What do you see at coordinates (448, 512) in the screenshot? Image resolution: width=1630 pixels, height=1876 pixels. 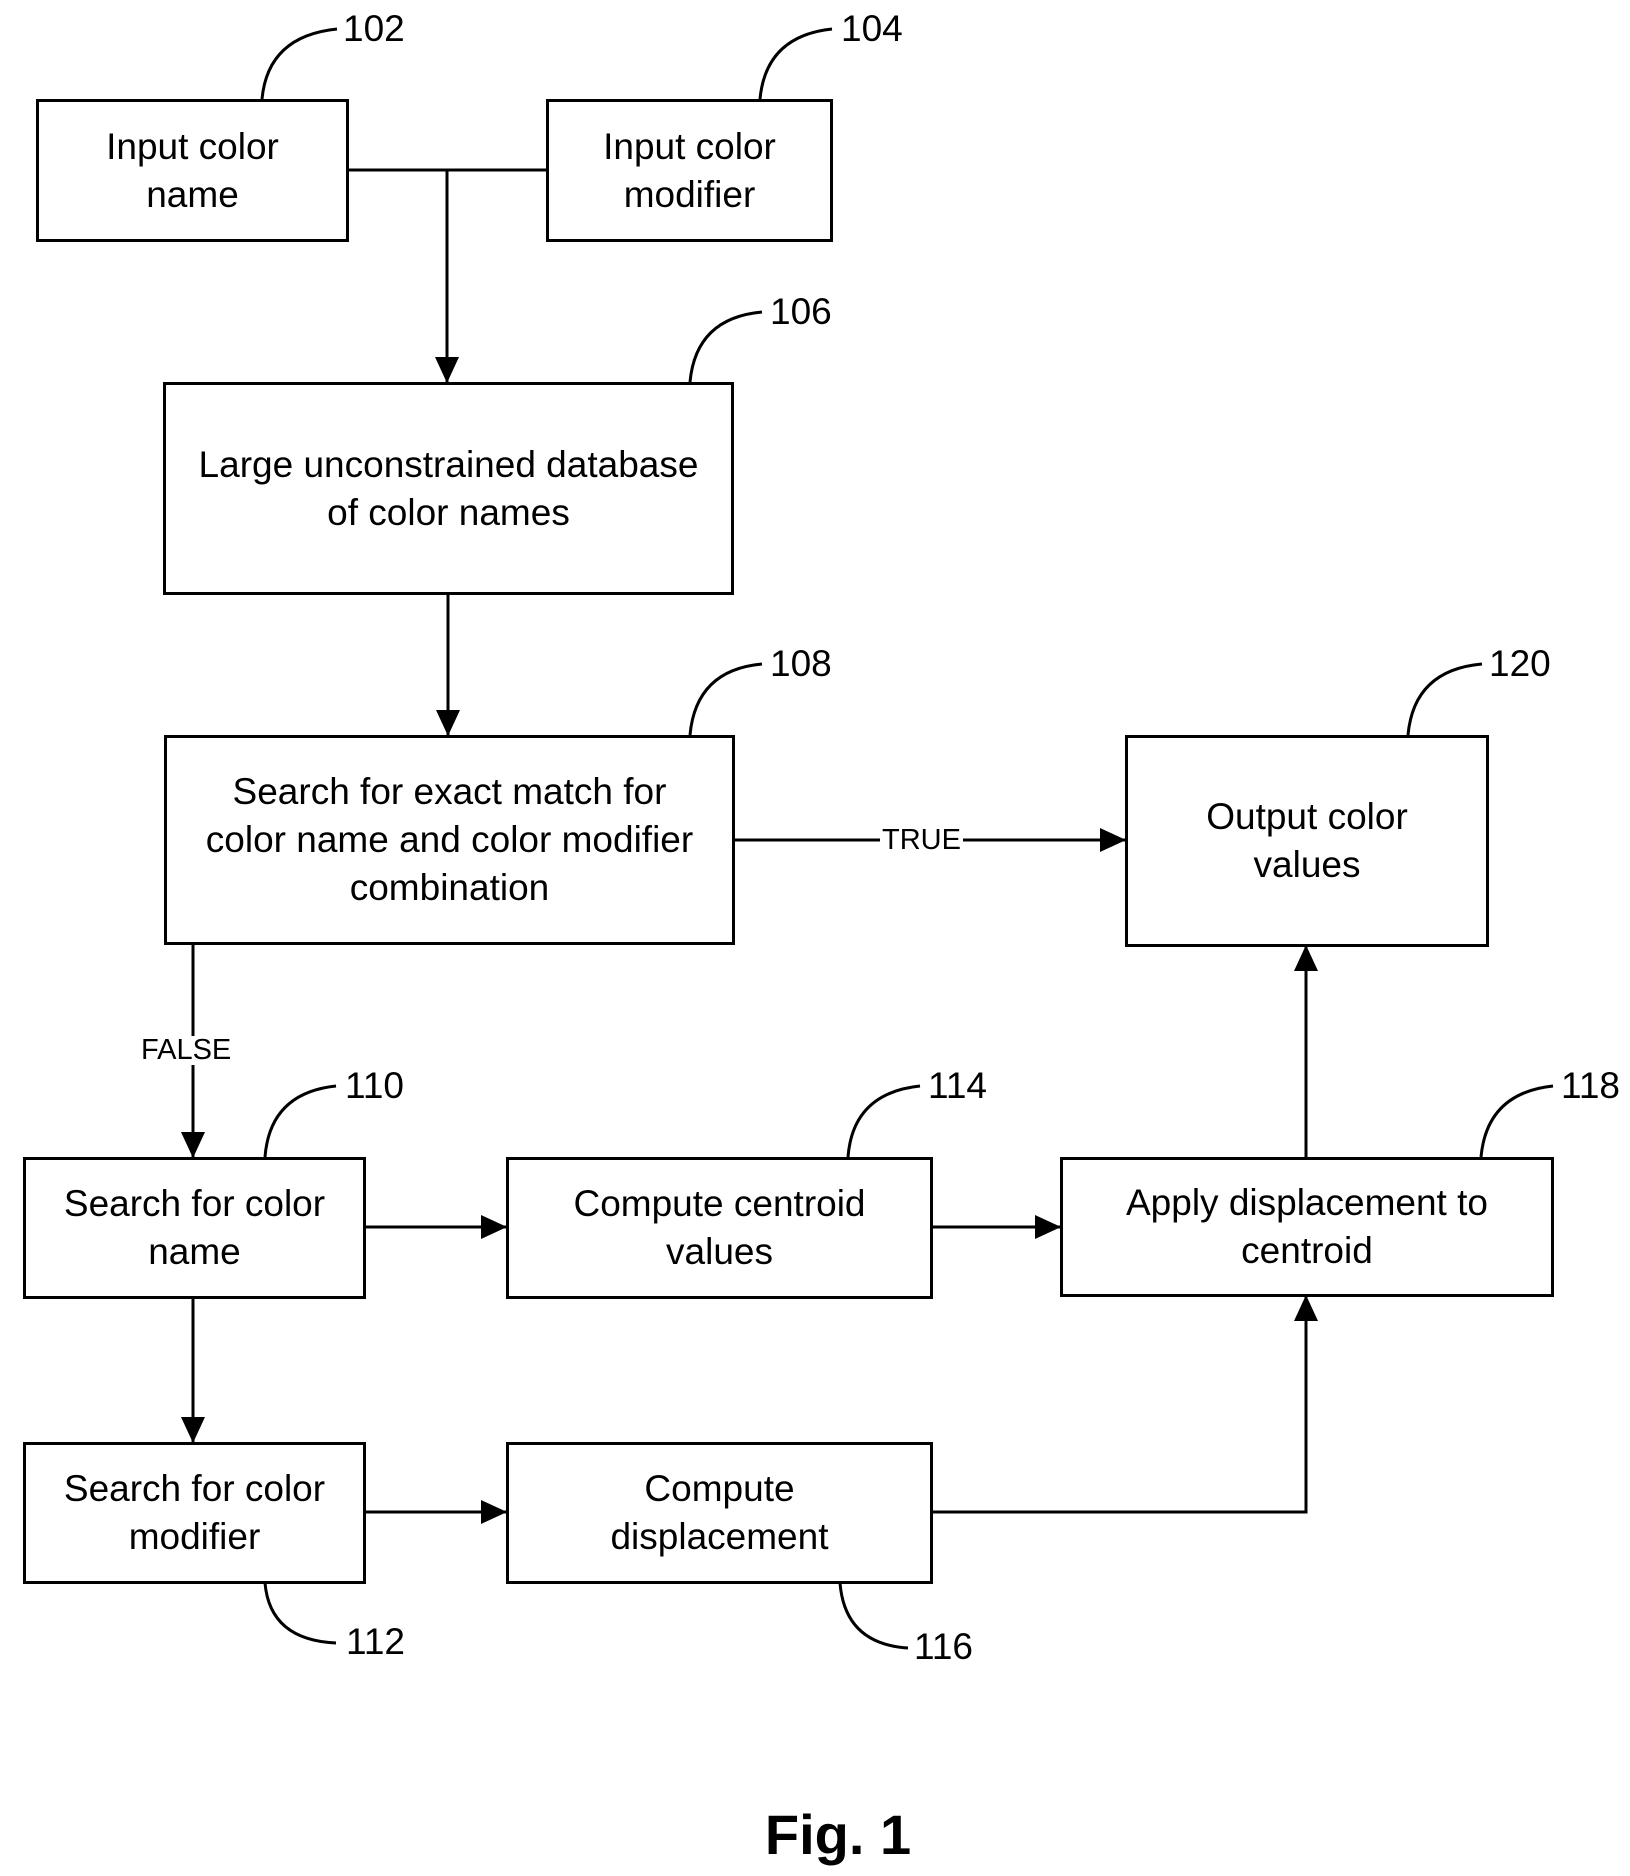 I see `node-text: of color names` at bounding box center [448, 512].